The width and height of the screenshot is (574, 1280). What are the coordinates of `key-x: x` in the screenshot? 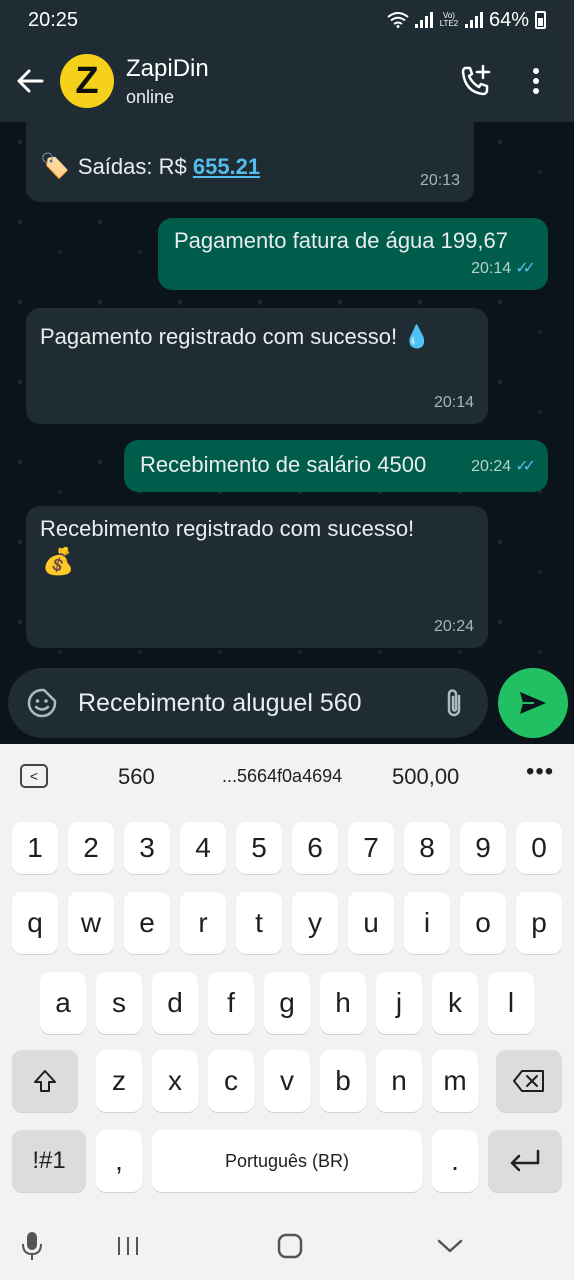 It's located at (175, 1081).